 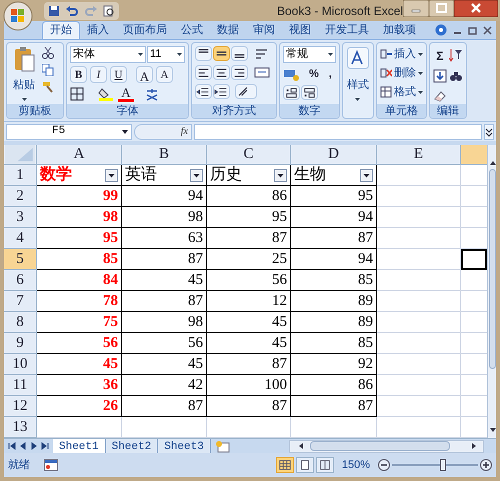 What do you see at coordinates (338, 132) in the screenshot?
I see `formula-input-field` at bounding box center [338, 132].